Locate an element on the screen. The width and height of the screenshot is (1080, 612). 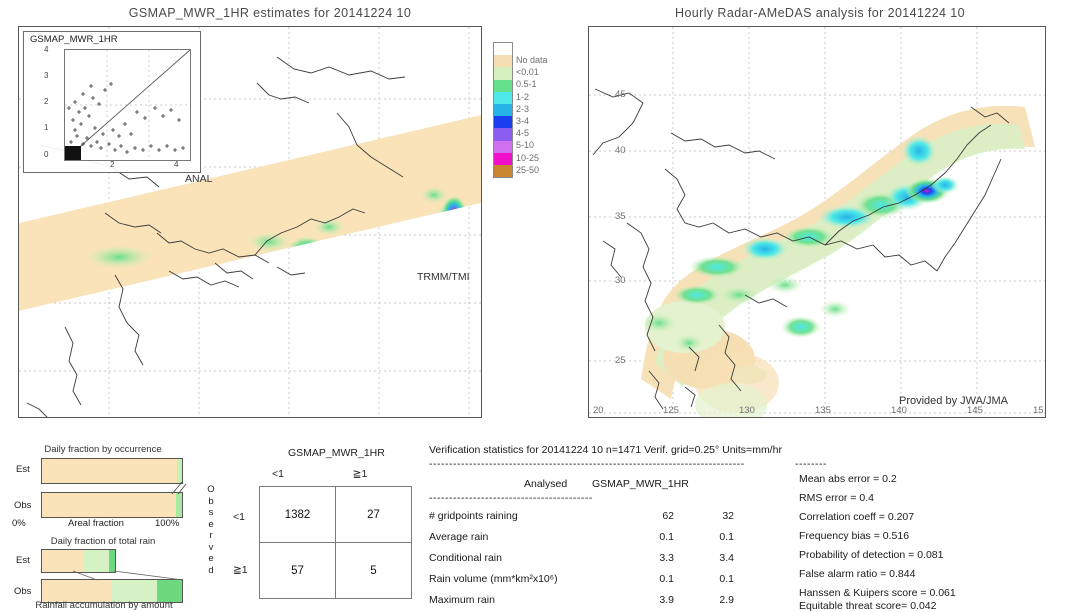
verification-col-analysed: Analysed is located at coordinates (546, 484).